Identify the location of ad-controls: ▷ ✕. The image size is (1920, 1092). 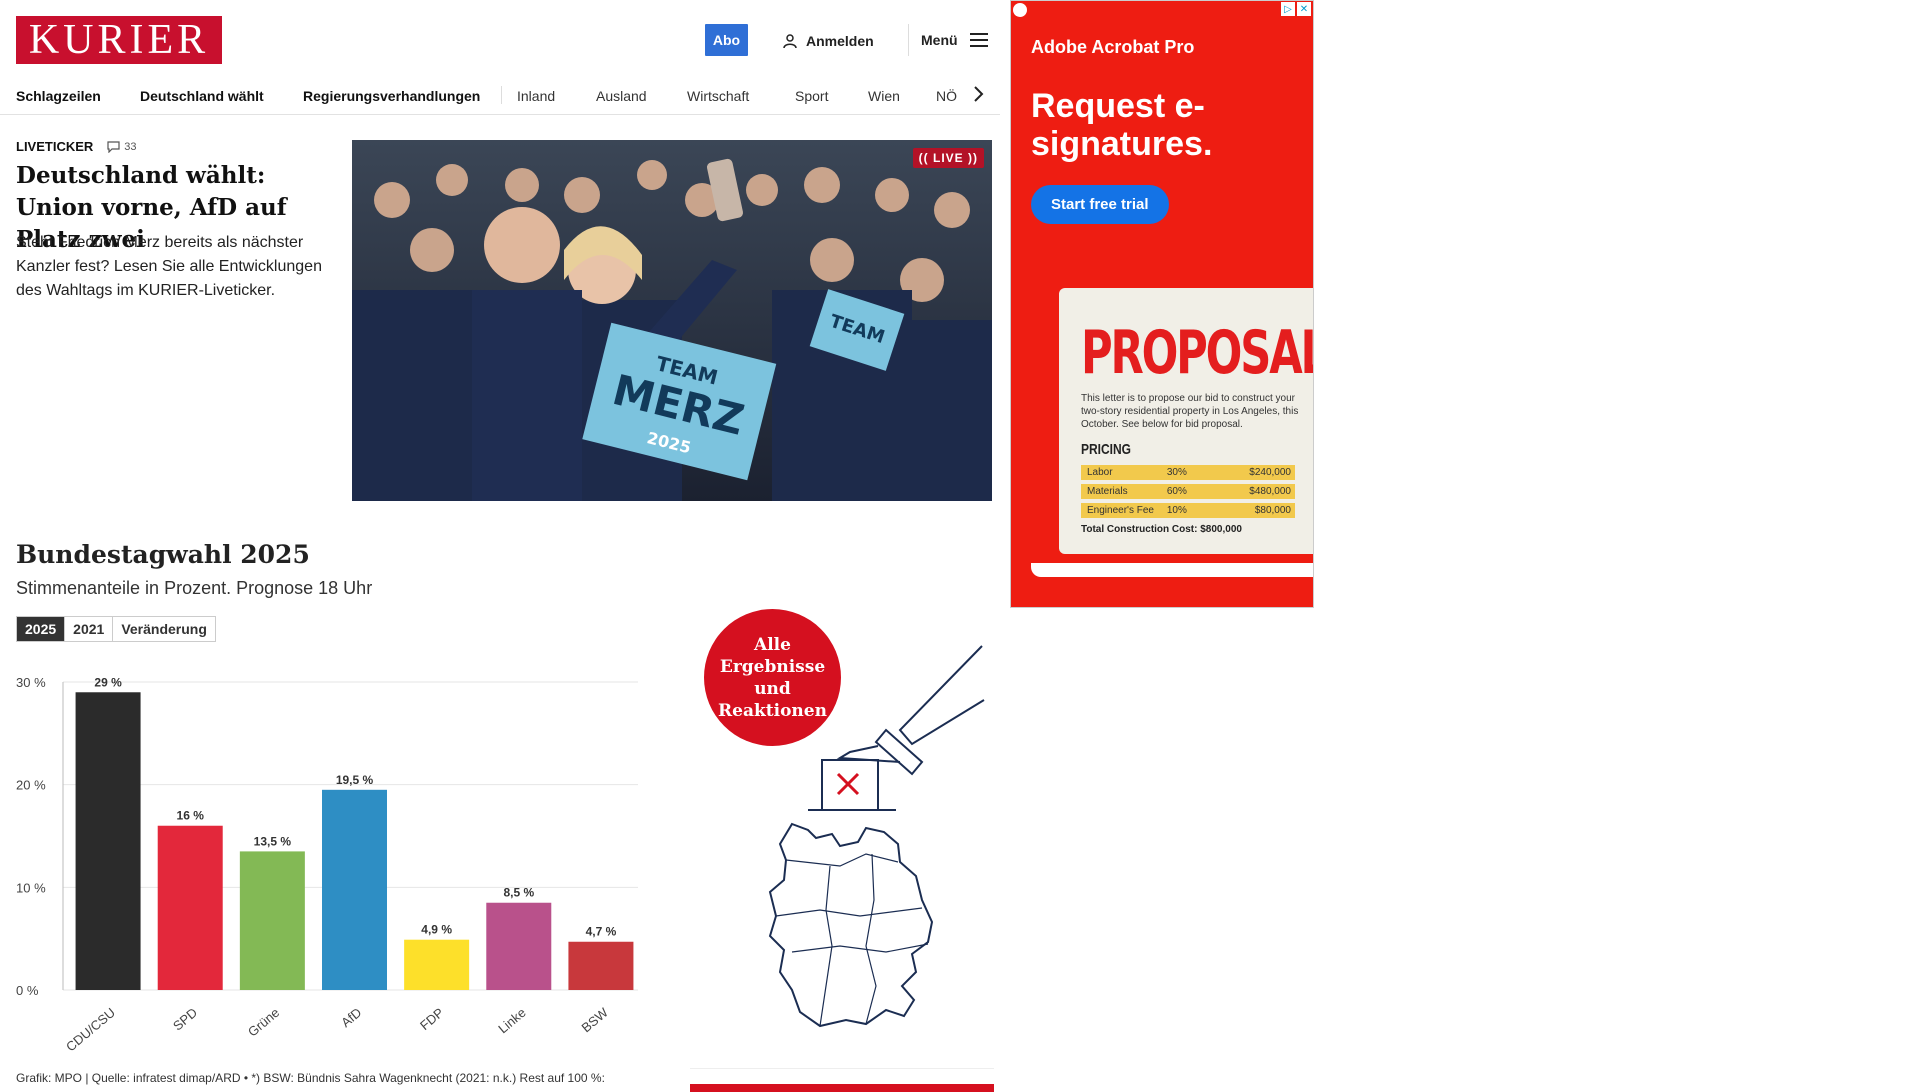
(1296, 9).